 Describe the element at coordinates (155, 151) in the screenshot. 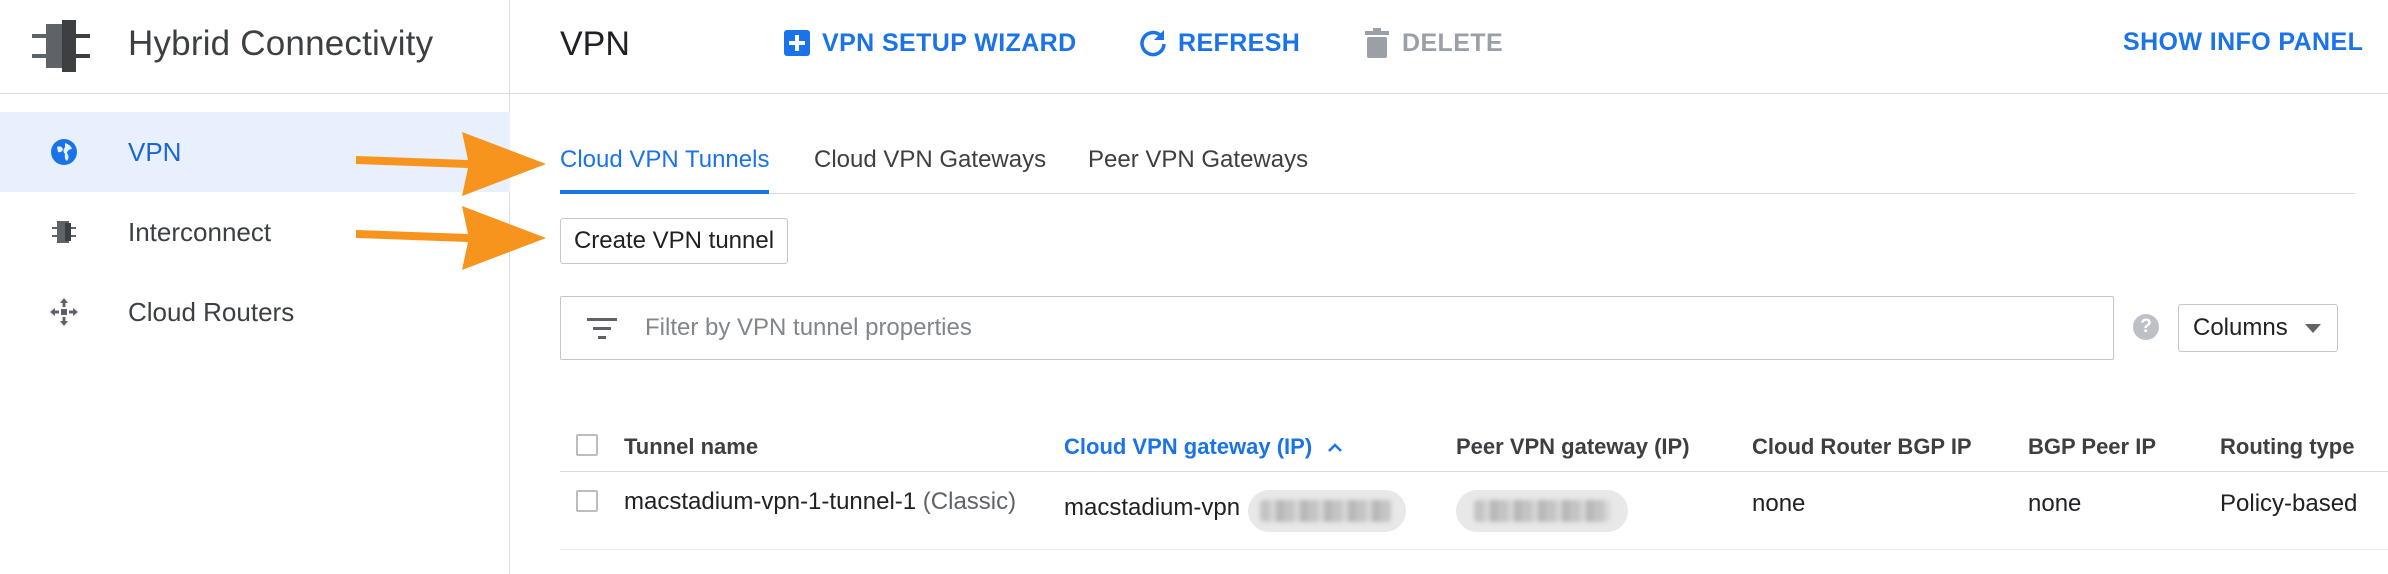

I see `sidebar-item-label: VPN` at that location.